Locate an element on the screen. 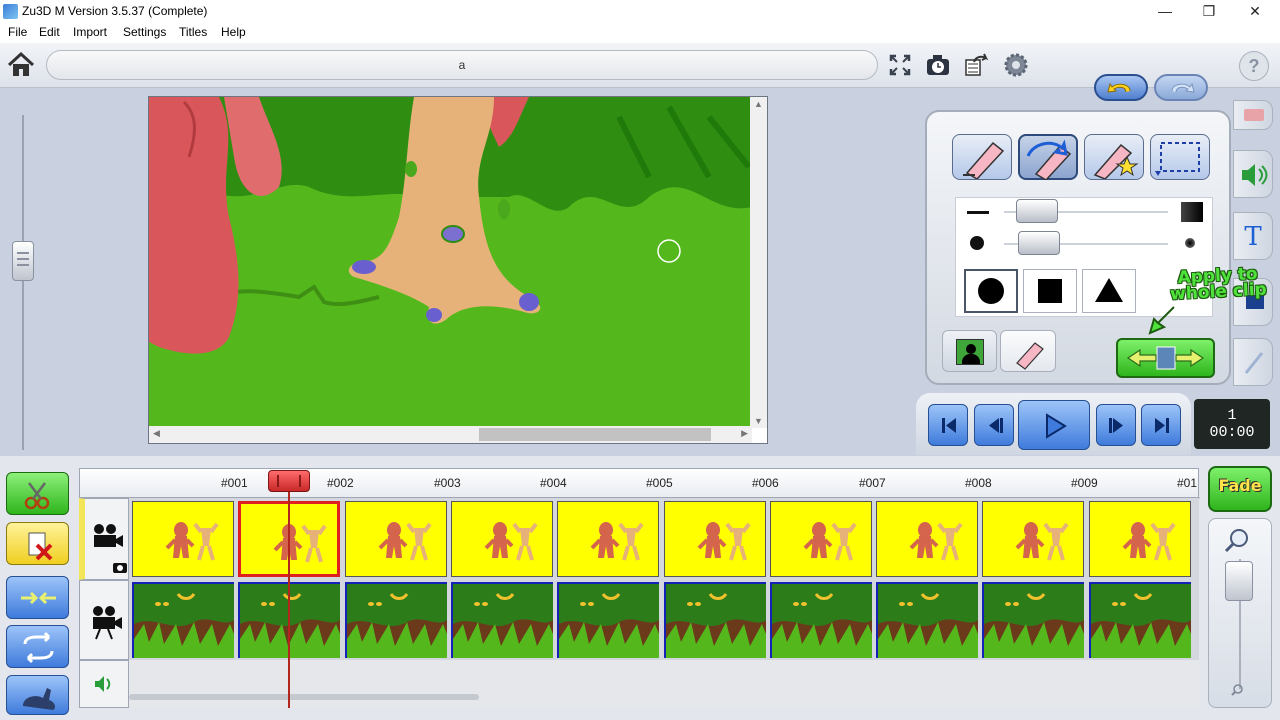 The width and height of the screenshot is (1280, 720). silhouette-mask-icon is located at coordinates (969, 352).